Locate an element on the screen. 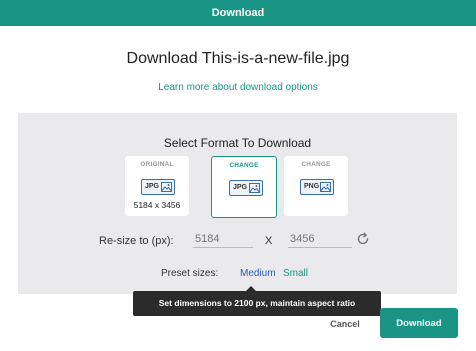 The image size is (476, 351). reset-dimensions-icon is located at coordinates (363, 239).